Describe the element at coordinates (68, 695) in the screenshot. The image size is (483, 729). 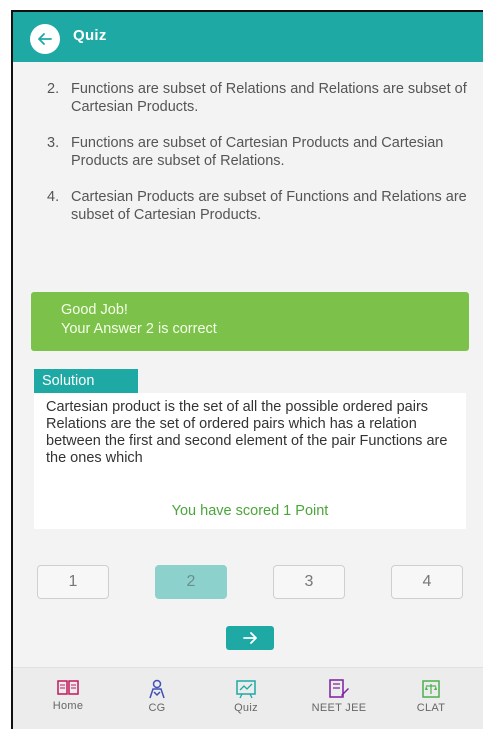
I see `nav-item-home: Home` at that location.